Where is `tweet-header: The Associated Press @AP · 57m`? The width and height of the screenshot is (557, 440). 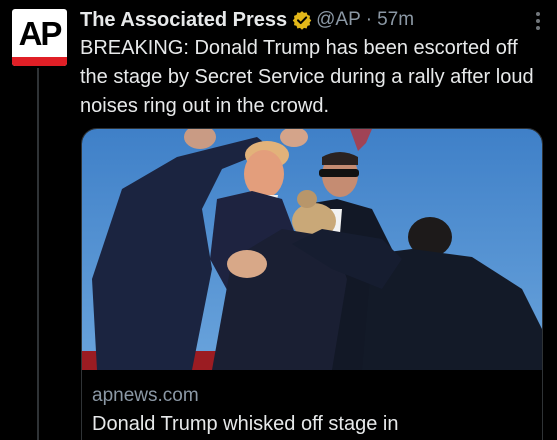 tweet-header: The Associated Press @AP · 57m is located at coordinates (247, 20).